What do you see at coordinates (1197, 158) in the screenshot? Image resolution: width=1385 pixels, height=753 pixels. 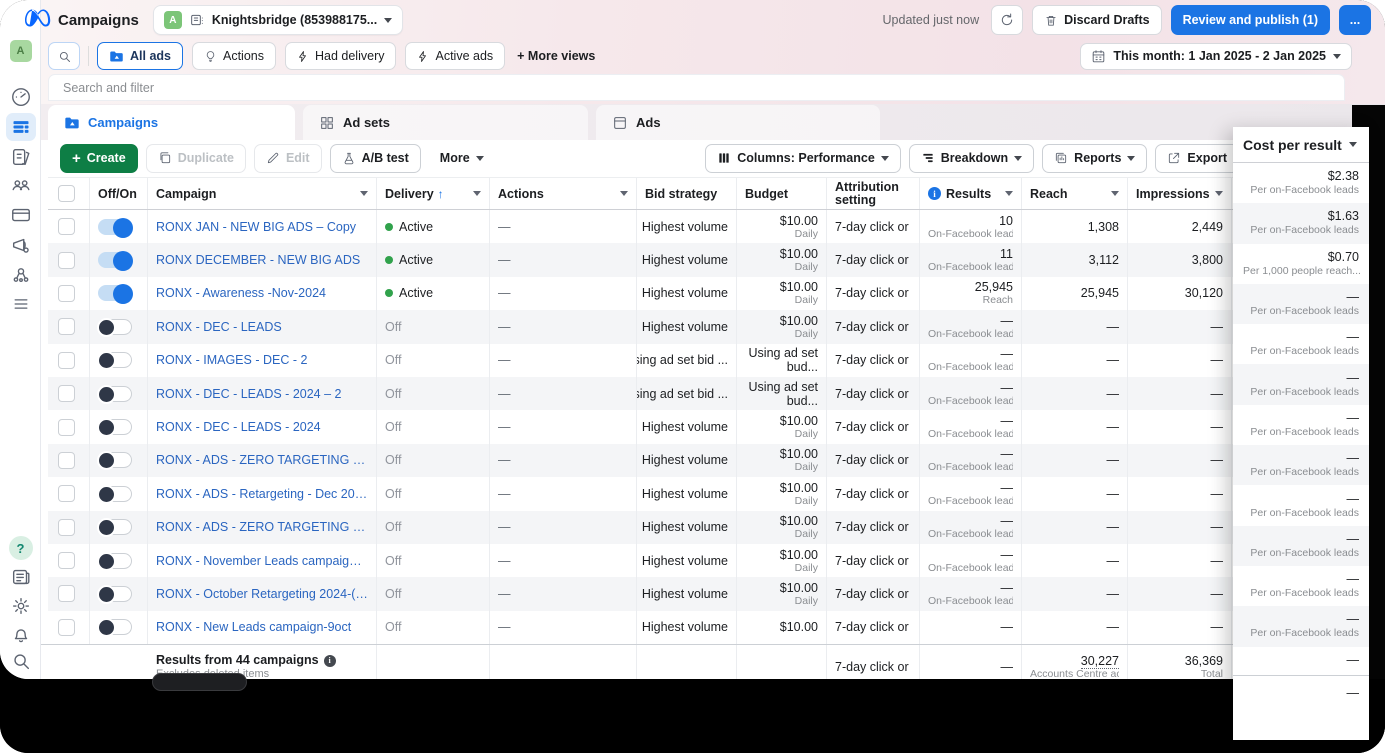 I see `export-button: Export` at bounding box center [1197, 158].